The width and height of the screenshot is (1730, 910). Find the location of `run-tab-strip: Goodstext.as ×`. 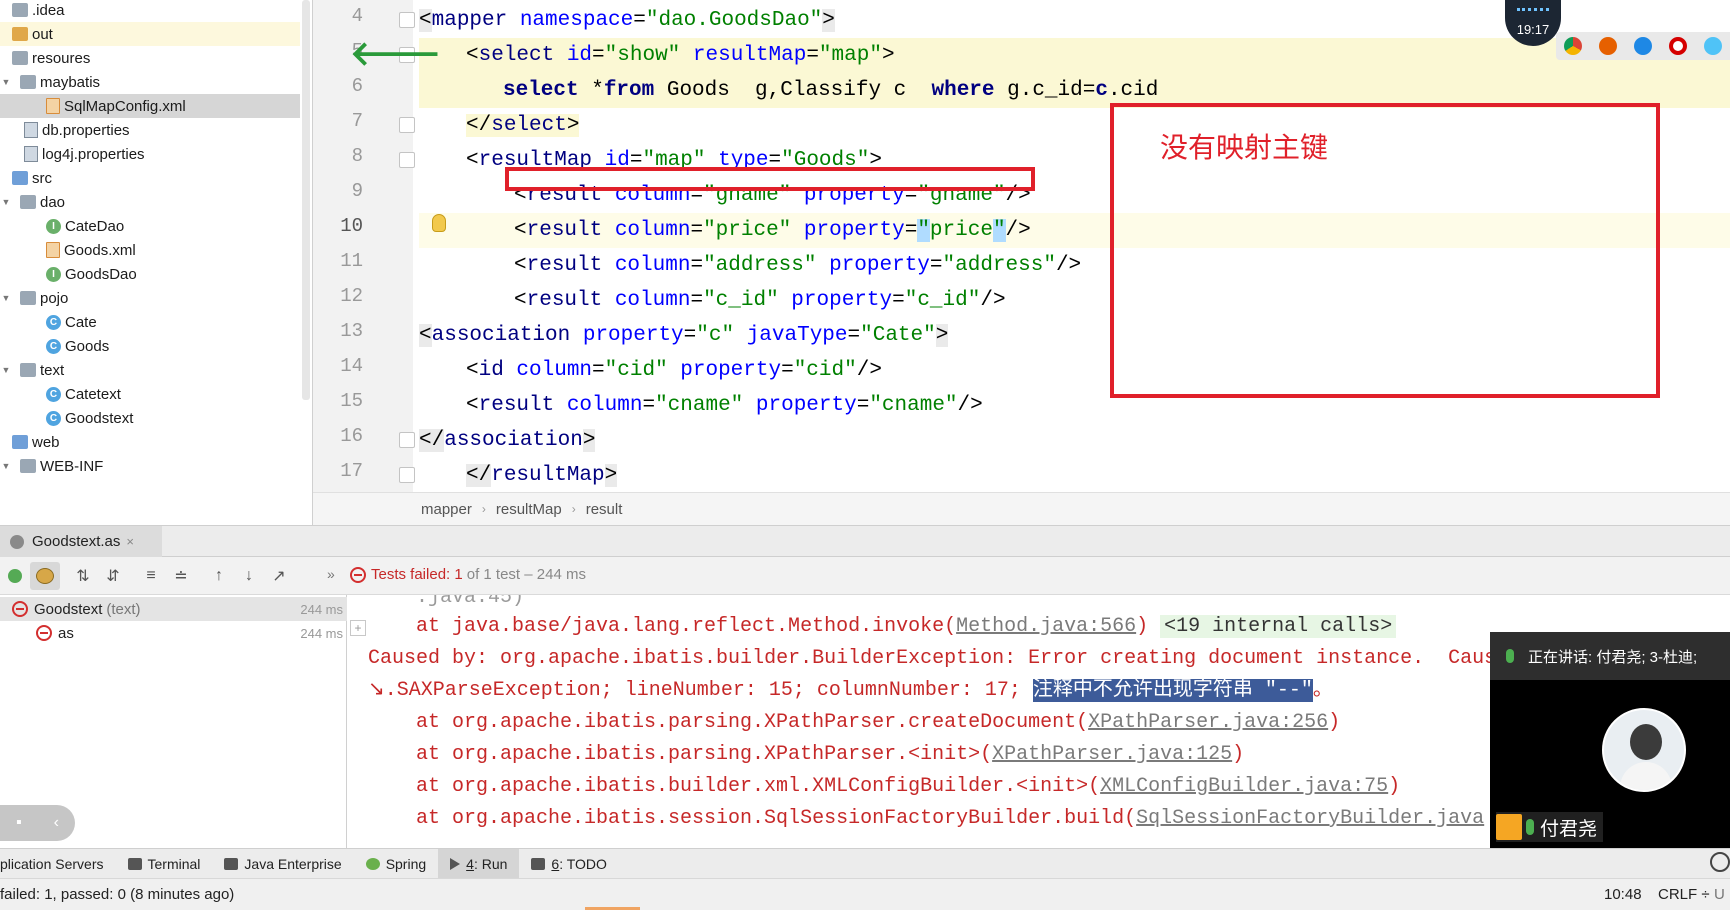

run-tab-strip: Goodstext.as × is located at coordinates (865, 541).